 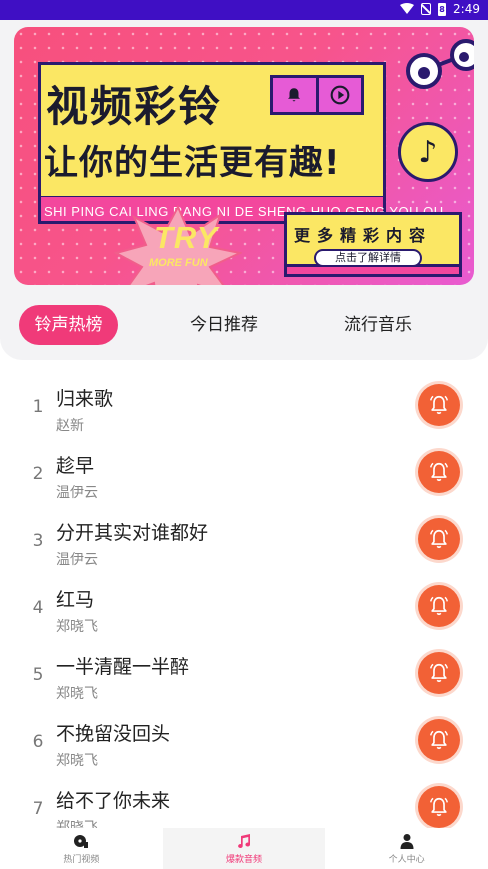 I want to click on tab-hot-ringtones: 铃声热榜, so click(x=68, y=325).